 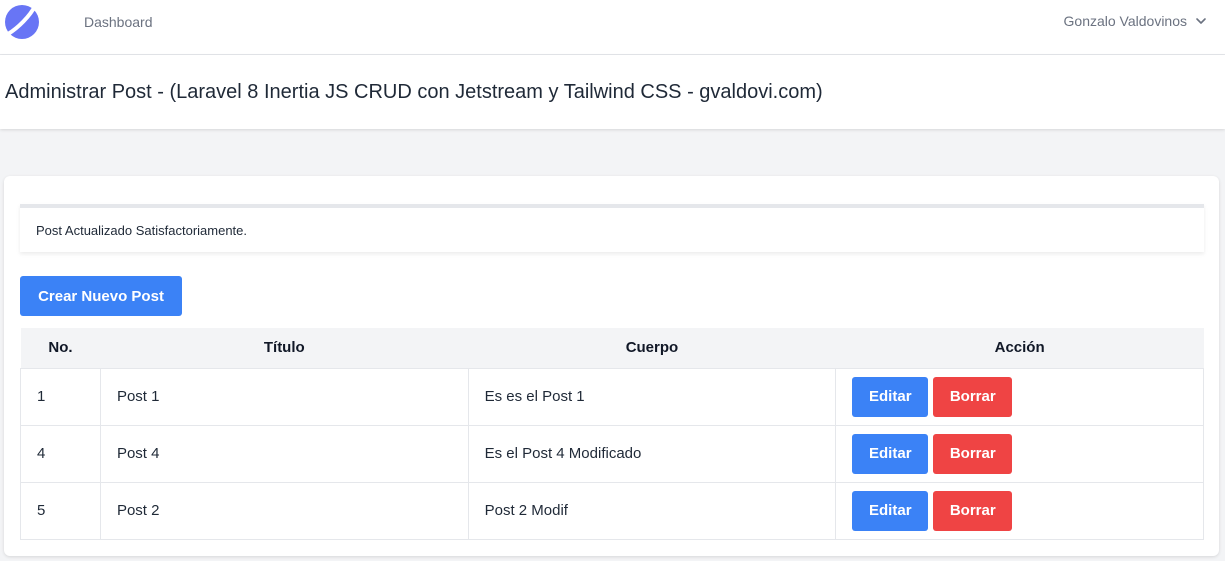 I want to click on table-row: 5 Post 2 Post 2 Modif Editar Borrar, so click(x=612, y=510).